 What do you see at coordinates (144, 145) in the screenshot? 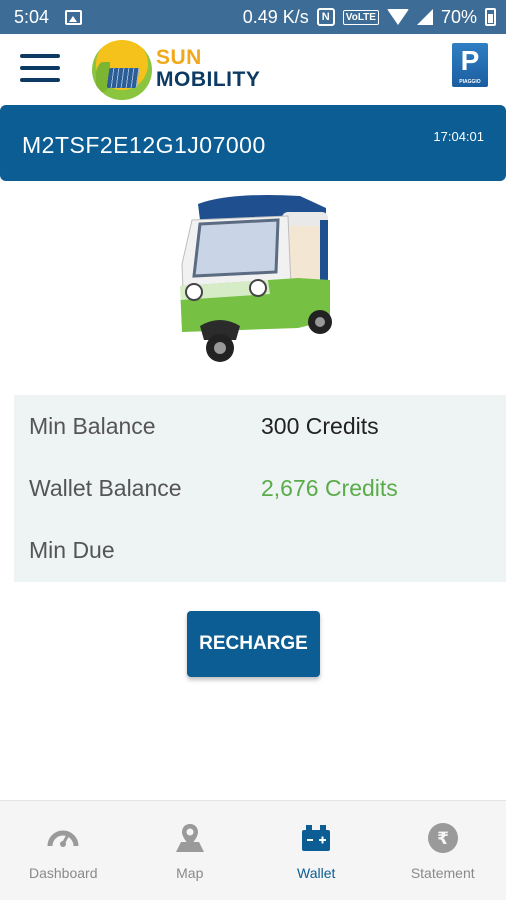
I see `vehicle-id: M2TSF2E12G1J07000` at bounding box center [144, 145].